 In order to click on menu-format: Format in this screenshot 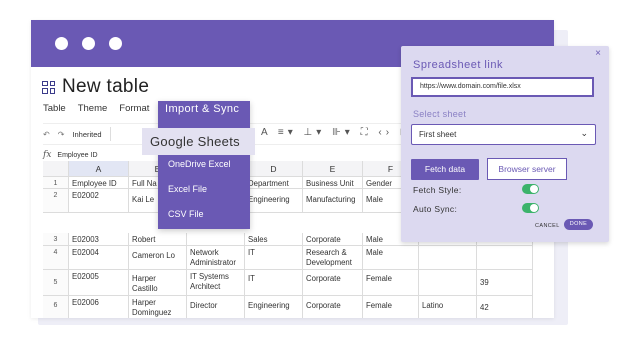, I will do `click(134, 108)`.